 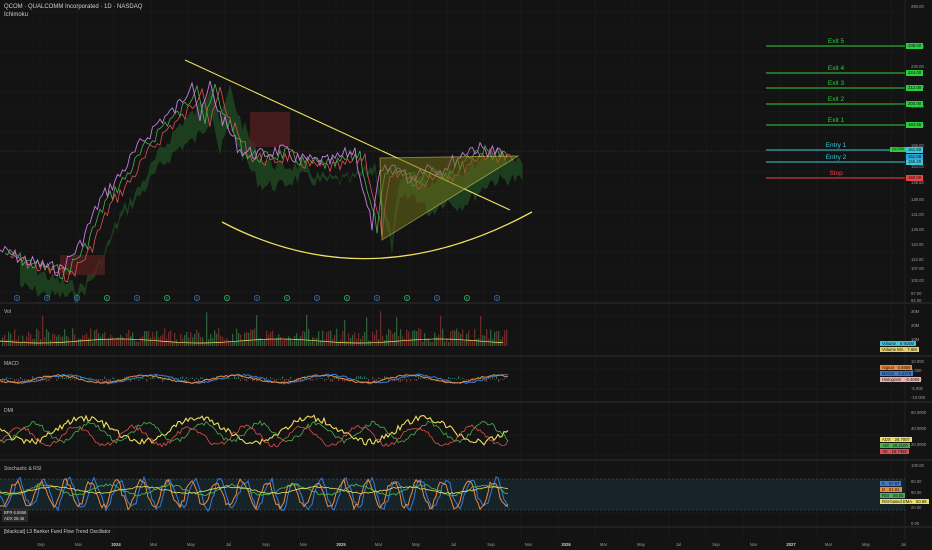 I want to click on legend-row: -DI 19.7393, so click(x=894, y=452).